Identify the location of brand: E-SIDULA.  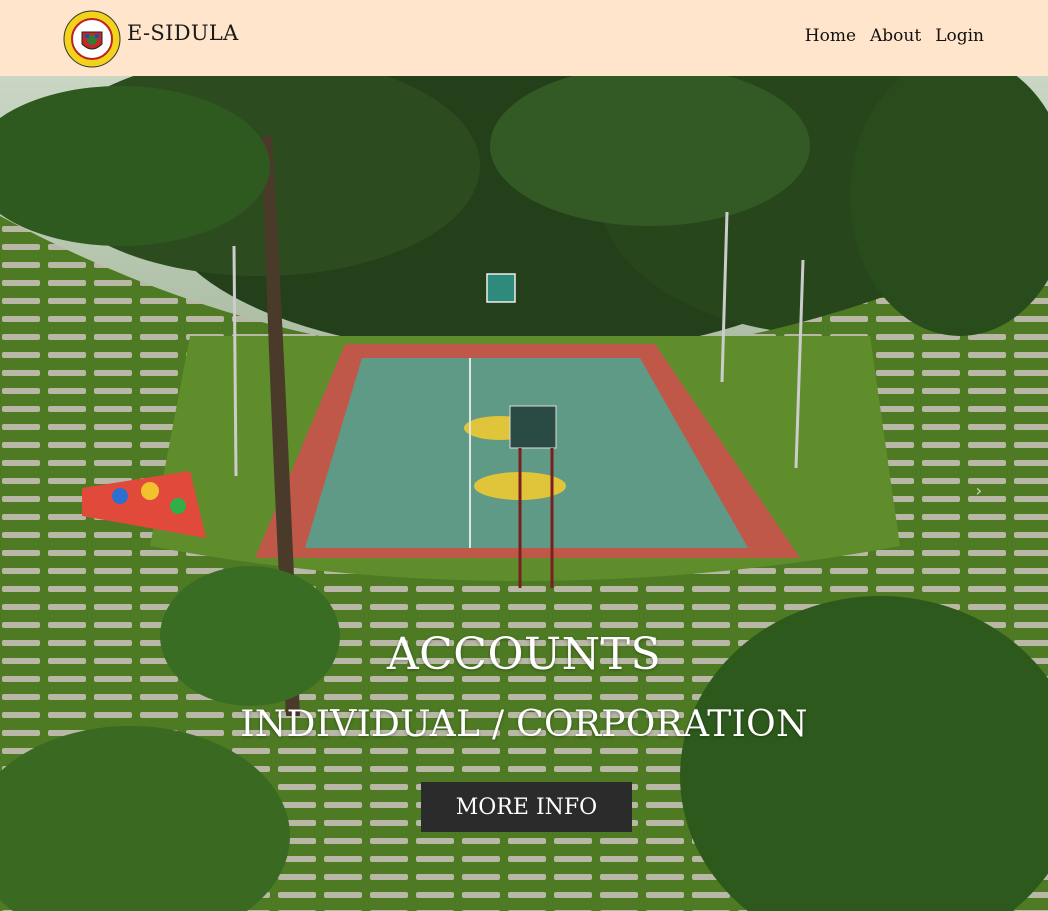
(151, 39).